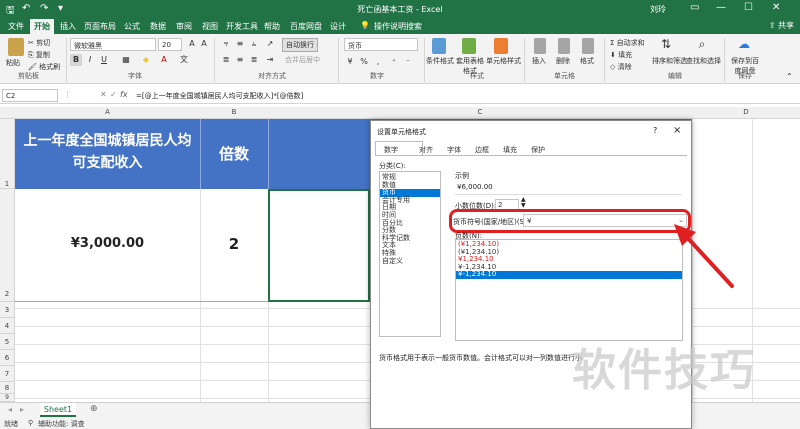 This screenshot has width=800, height=429. What do you see at coordinates (666, 44) in the screenshot?
I see `sort-filter-icon: ⇅` at bounding box center [666, 44].